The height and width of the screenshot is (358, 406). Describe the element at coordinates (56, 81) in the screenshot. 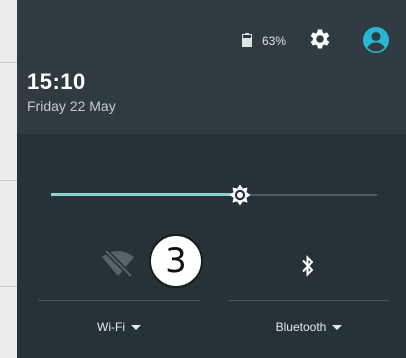

I see `clock-time: 15:10` at that location.